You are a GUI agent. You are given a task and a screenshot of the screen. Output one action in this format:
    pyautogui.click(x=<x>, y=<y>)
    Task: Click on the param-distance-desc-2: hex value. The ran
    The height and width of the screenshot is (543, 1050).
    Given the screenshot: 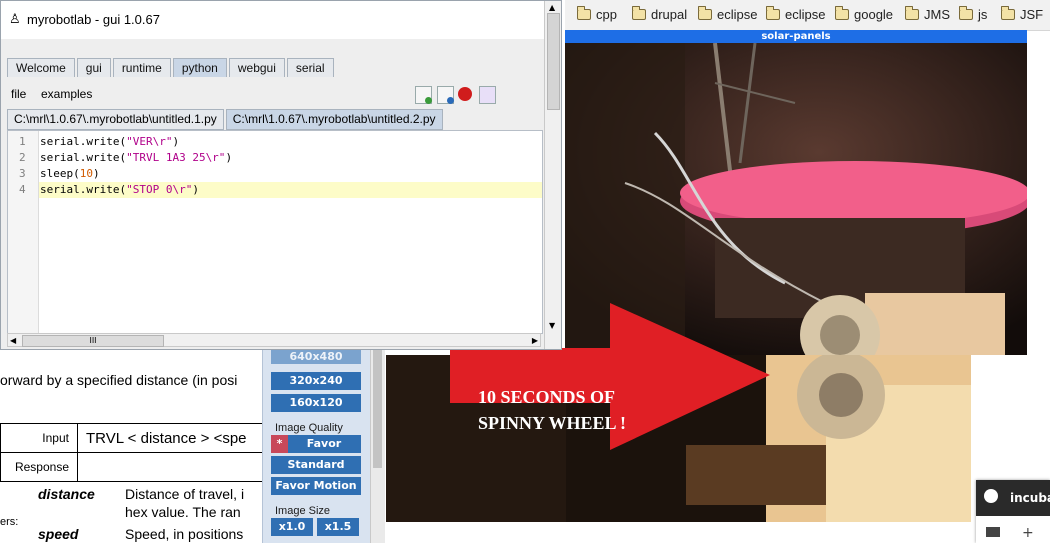 What is the action you would take?
    pyautogui.click(x=183, y=512)
    